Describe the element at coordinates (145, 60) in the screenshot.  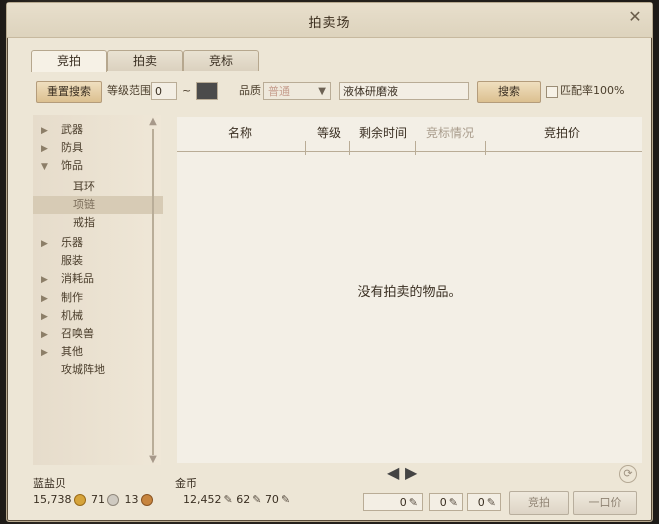
I see `tab-sell: 拍卖` at that location.